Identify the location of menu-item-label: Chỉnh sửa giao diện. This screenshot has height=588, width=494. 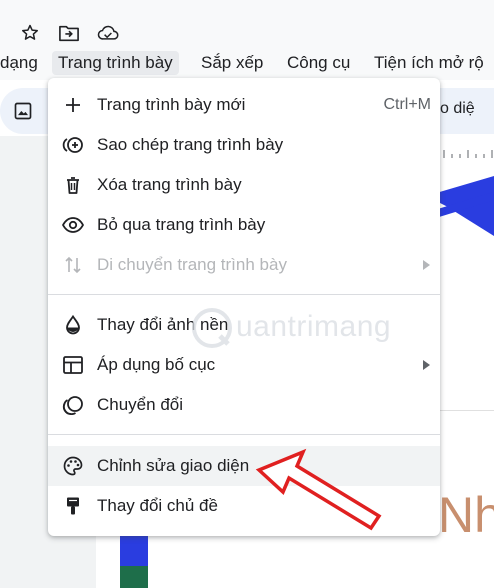
(173, 465).